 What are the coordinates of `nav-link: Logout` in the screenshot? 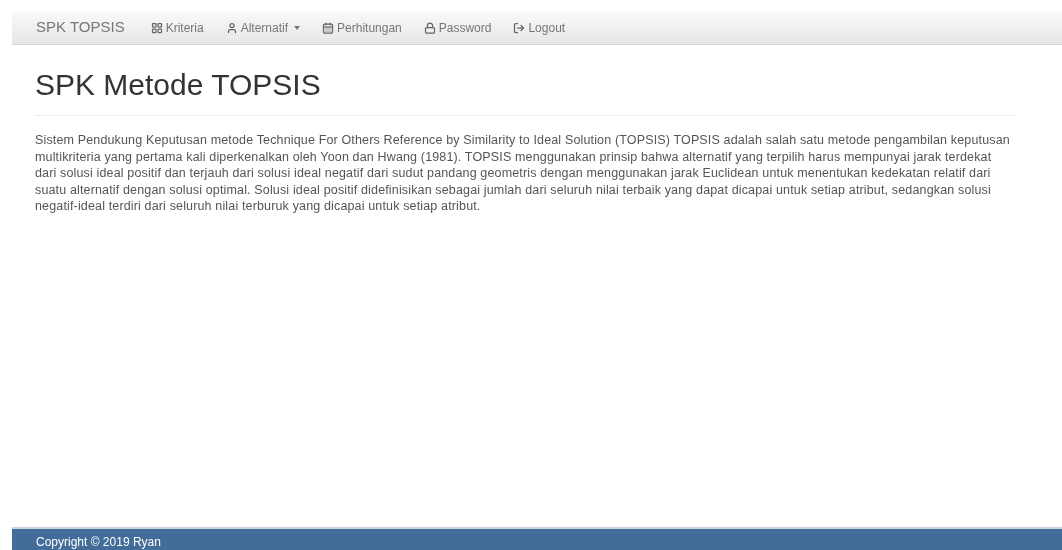 It's located at (539, 27).